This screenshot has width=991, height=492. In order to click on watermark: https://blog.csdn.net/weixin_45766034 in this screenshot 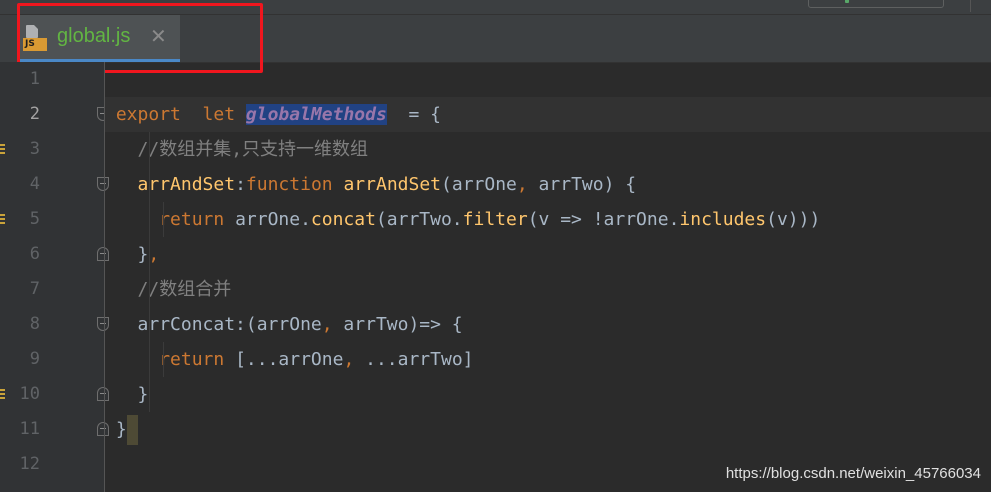, I will do `click(853, 473)`.